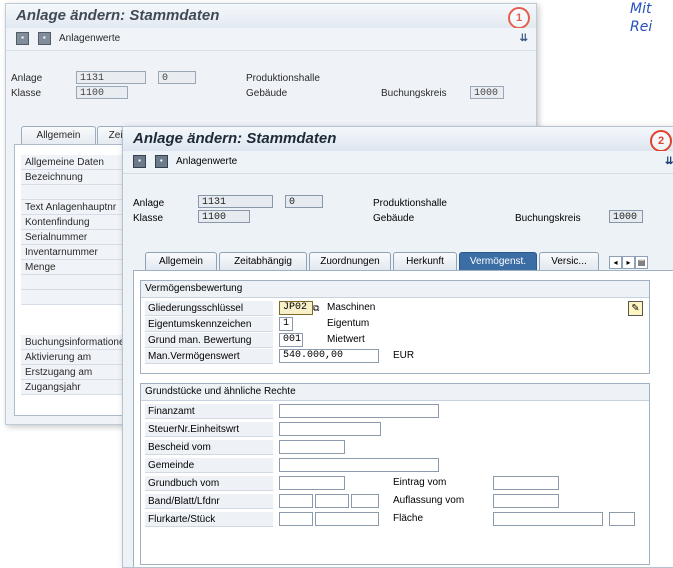  Describe the element at coordinates (27, 78) in the screenshot. I see `w1-anlage-label: Anlage` at that location.